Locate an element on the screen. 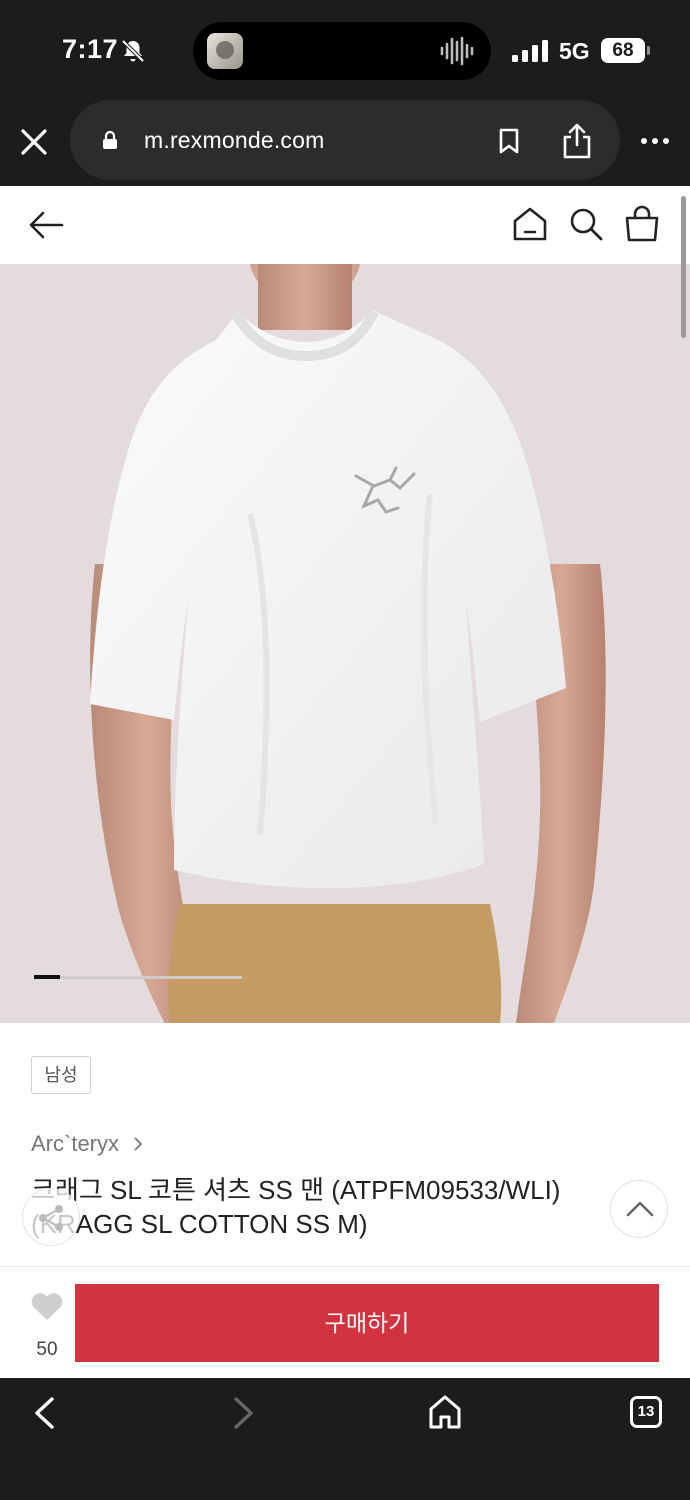 The image size is (690, 1500). carousel-progress is located at coordinates (138, 977).